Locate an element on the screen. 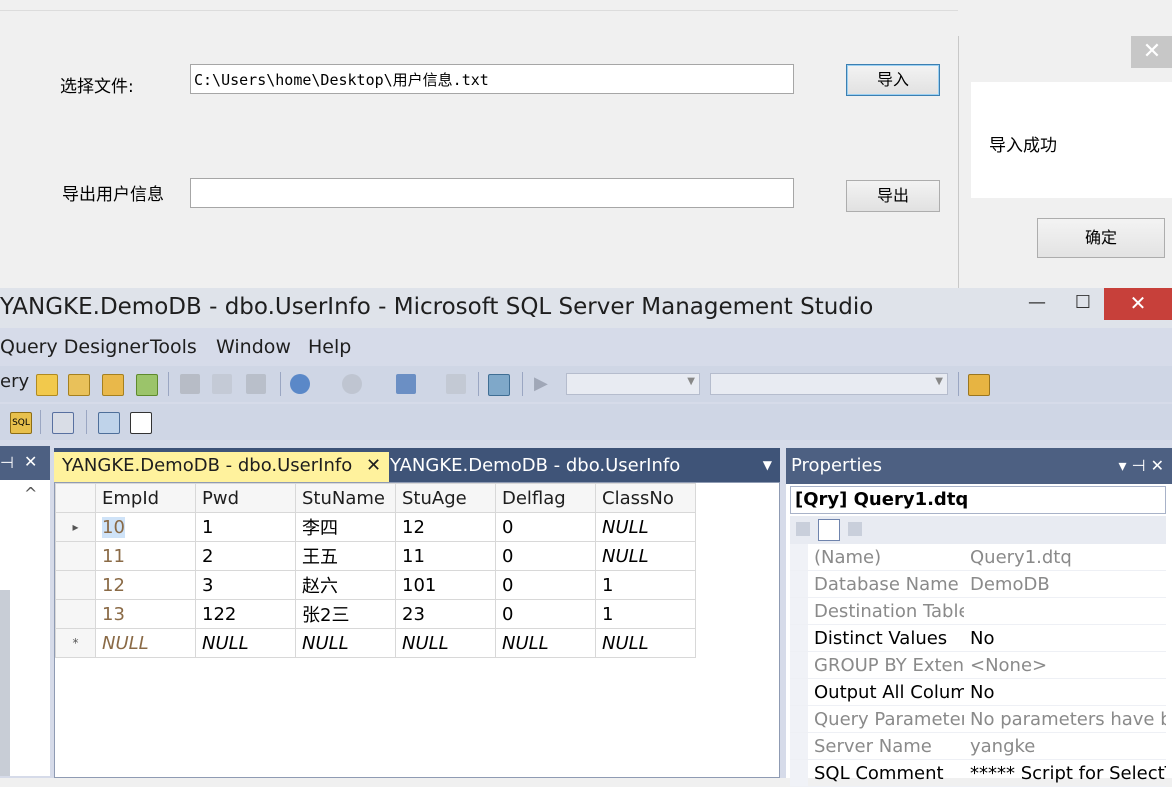 The image size is (1172, 787). msgbox-close-icon: ✕ is located at coordinates (1151, 52).